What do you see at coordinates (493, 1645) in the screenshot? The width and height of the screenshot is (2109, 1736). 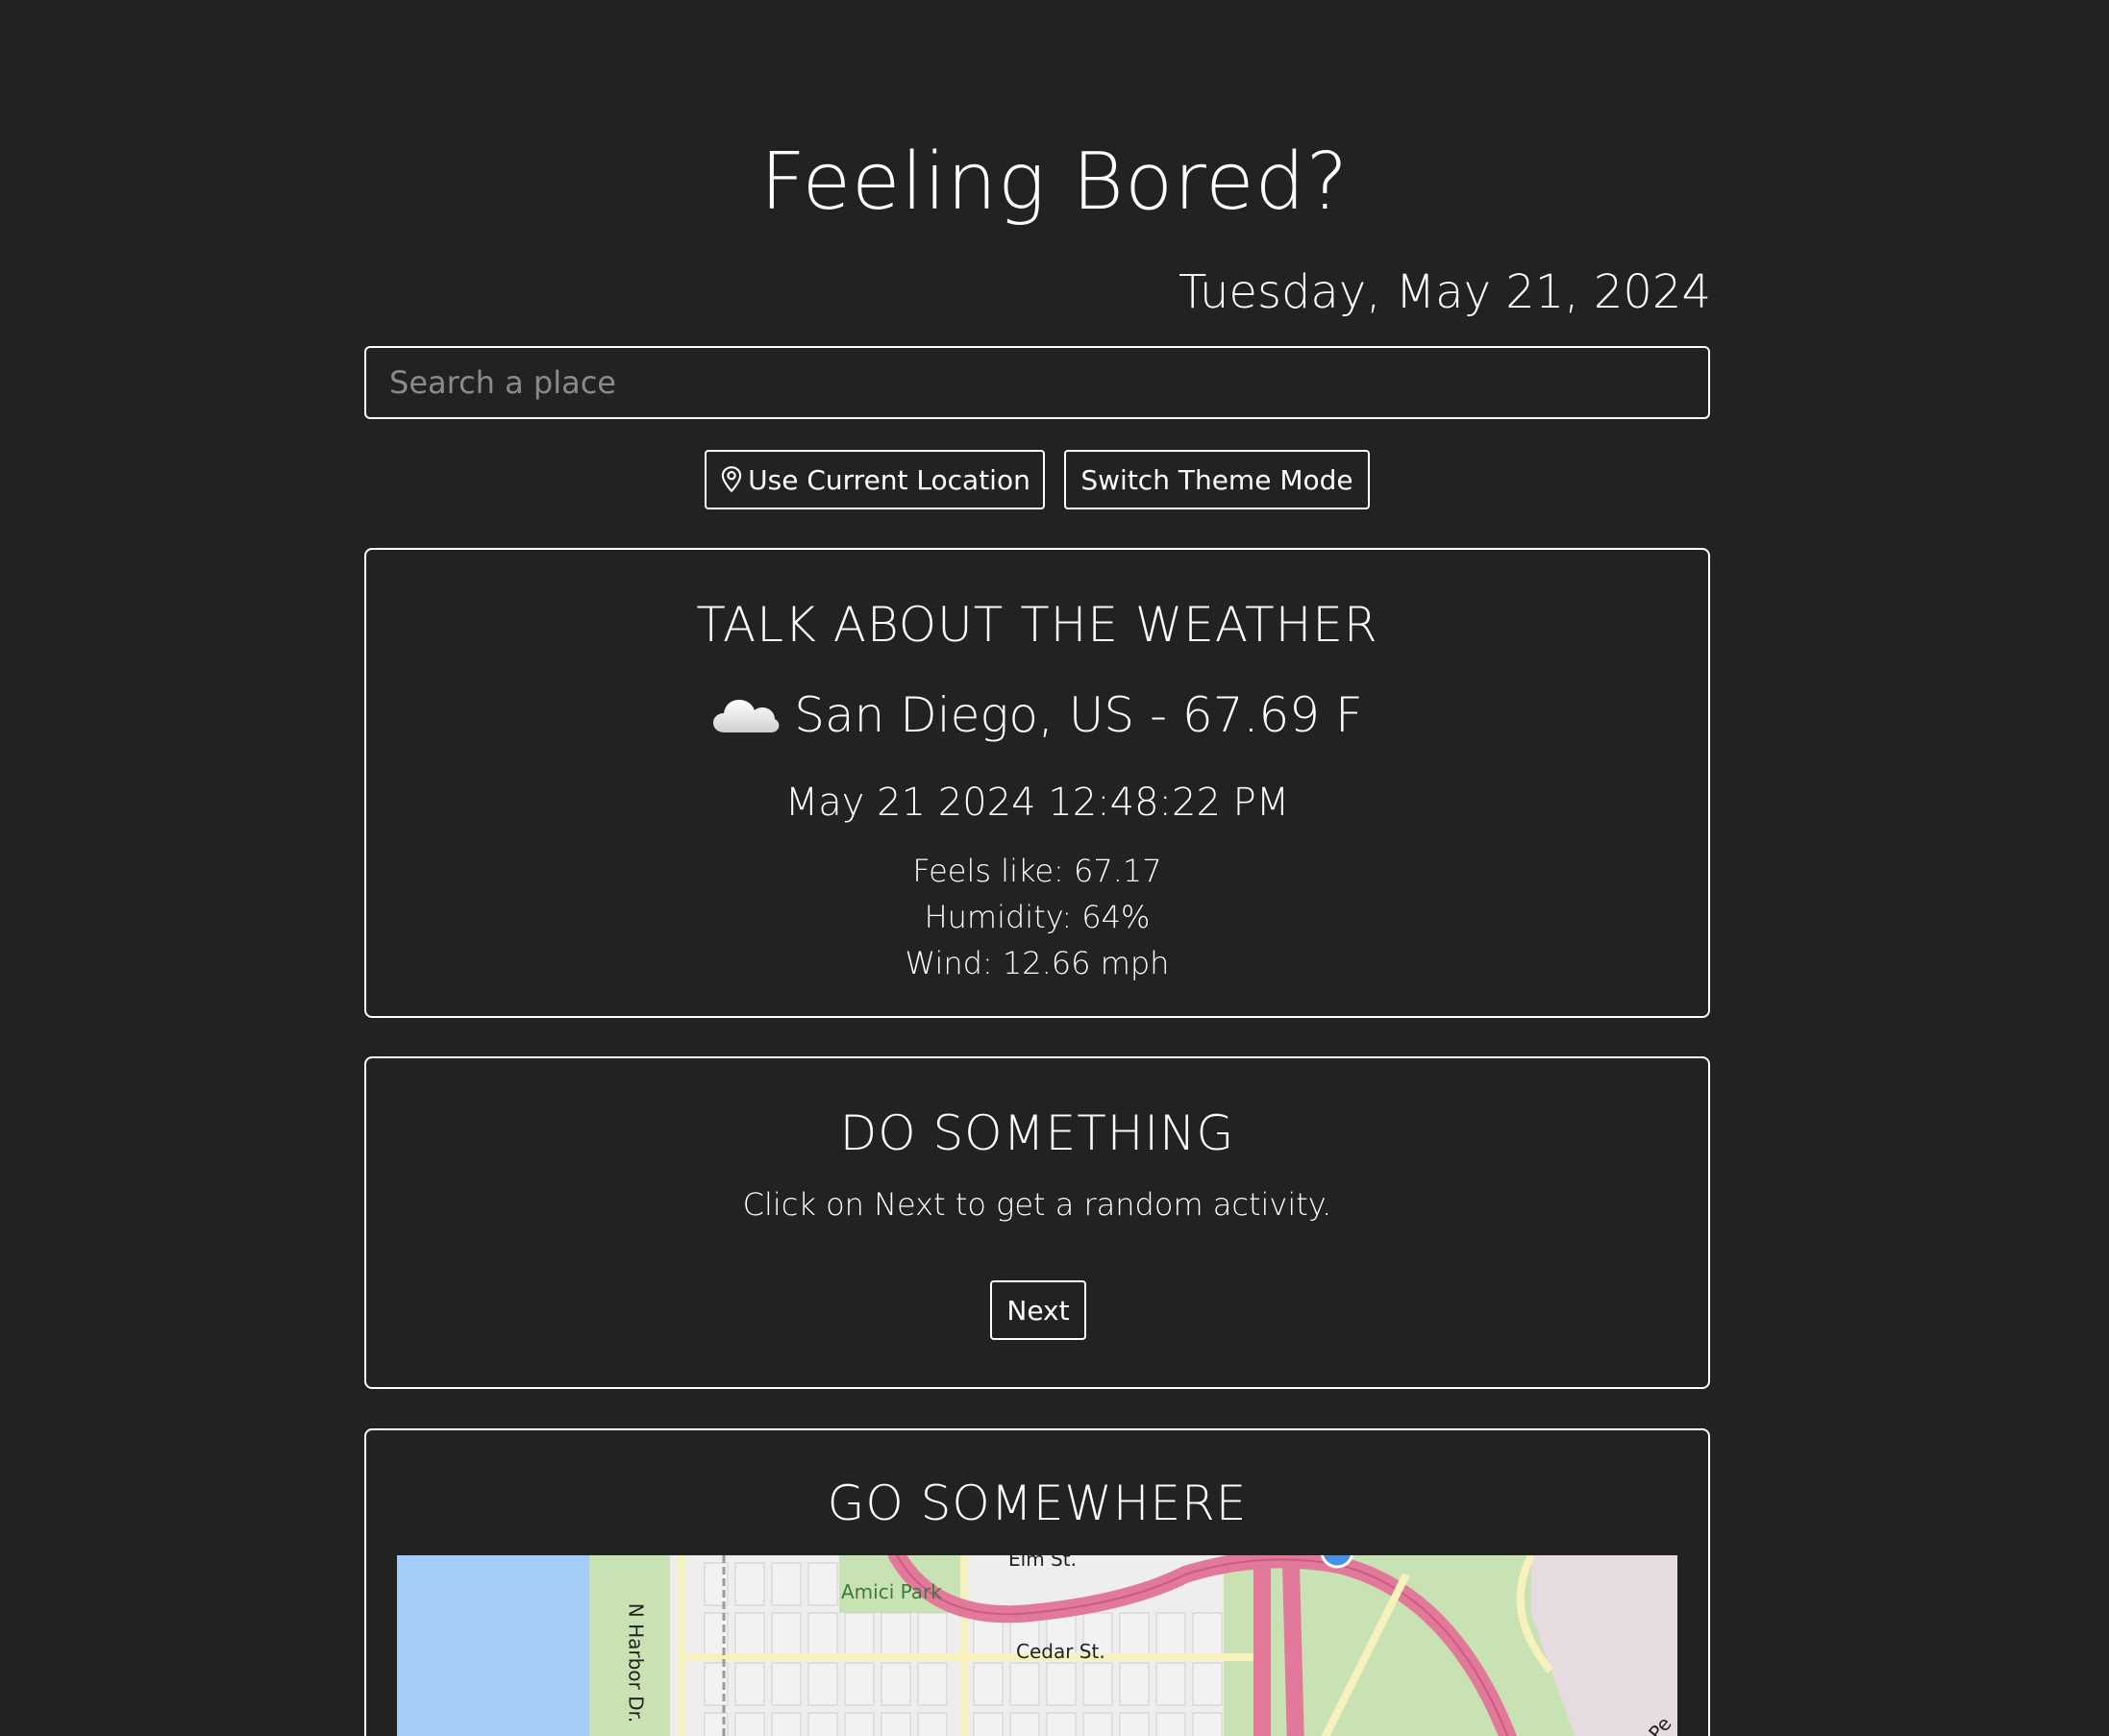 I see `map-water` at bounding box center [493, 1645].